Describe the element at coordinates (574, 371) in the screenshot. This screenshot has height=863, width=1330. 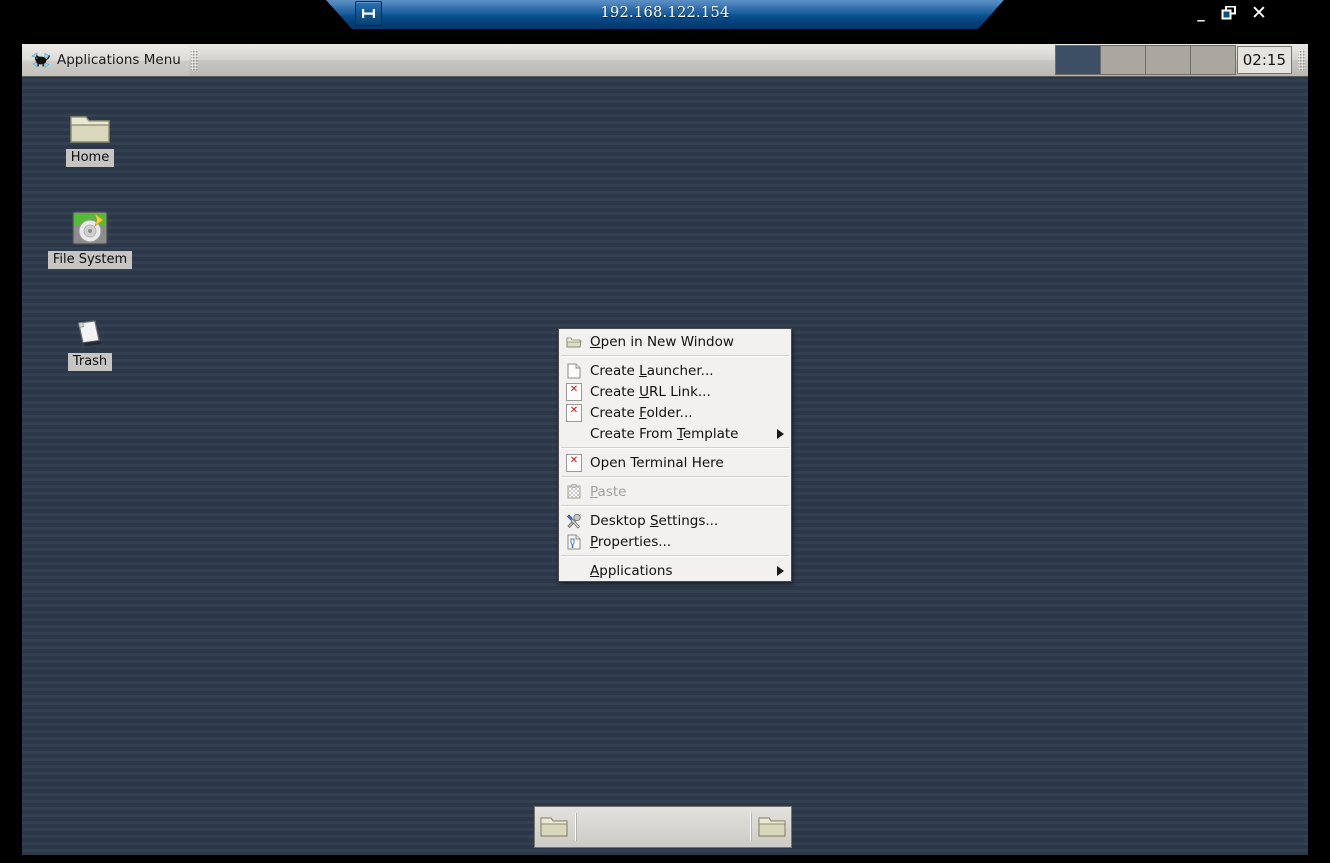
I see `document-icon` at that location.